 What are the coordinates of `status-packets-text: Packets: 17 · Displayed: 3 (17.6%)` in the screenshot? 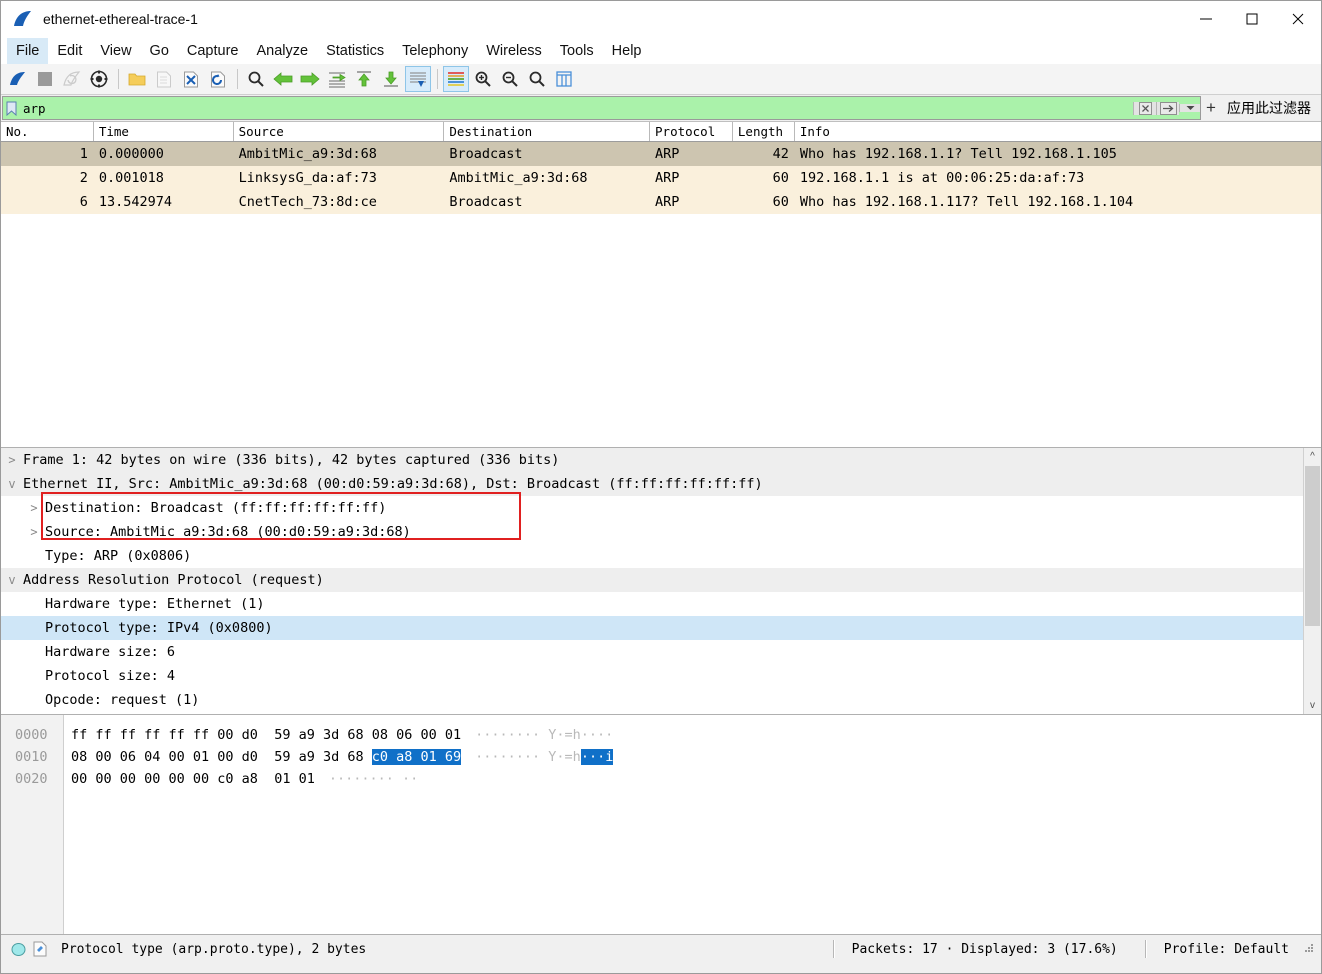 It's located at (984, 949).